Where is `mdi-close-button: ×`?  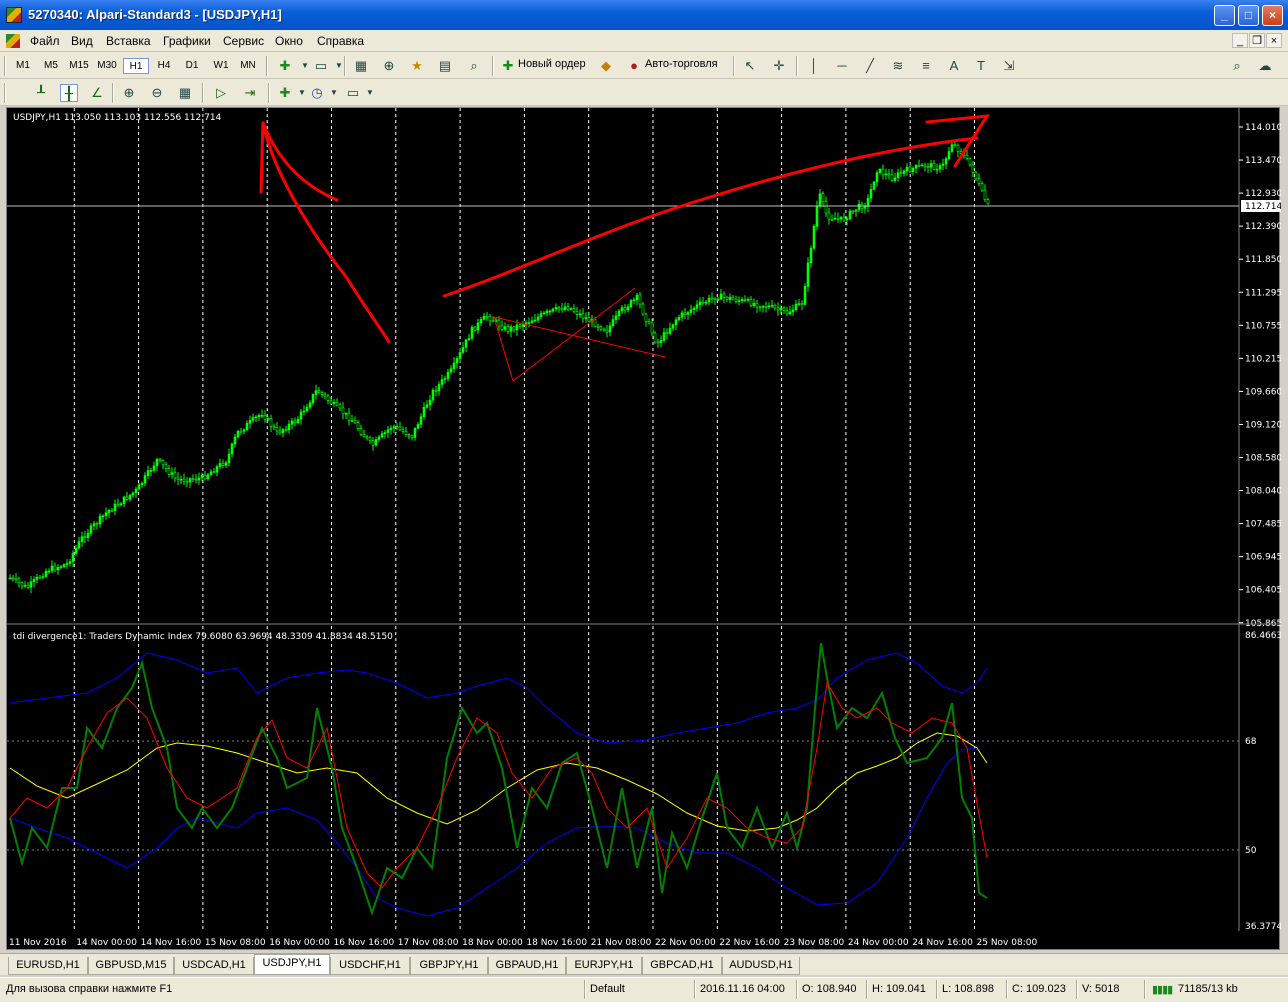
mdi-close-button: × is located at coordinates (1274, 40).